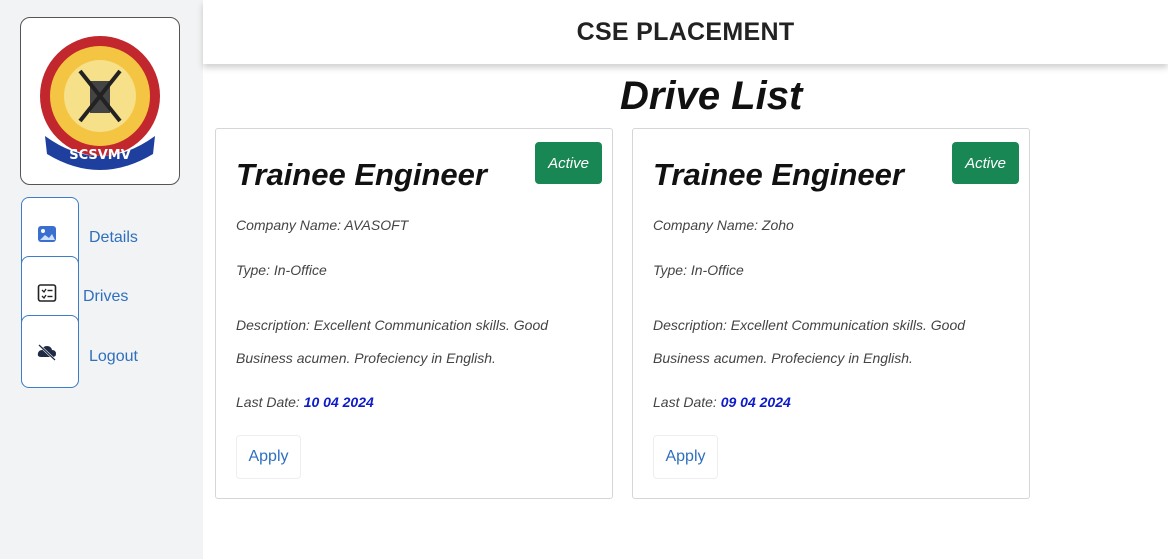 The width and height of the screenshot is (1168, 559). I want to click on last-date: Last Date: 10 04 2024, so click(305, 402).